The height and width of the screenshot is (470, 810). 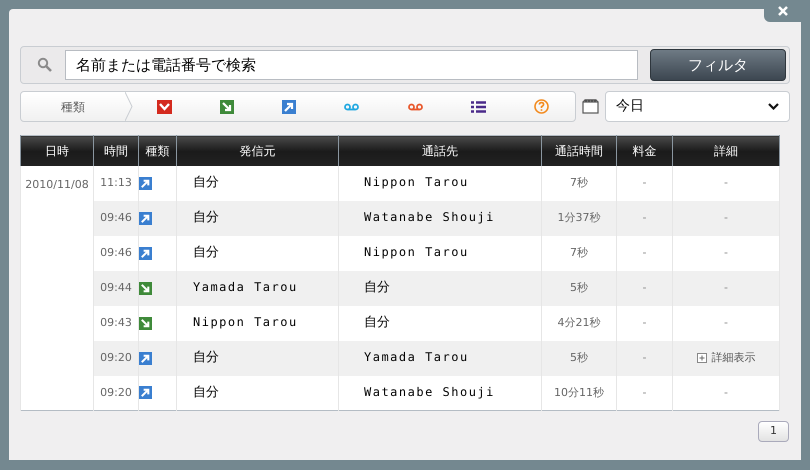 I want to click on column-header: 種類, so click(x=158, y=151).